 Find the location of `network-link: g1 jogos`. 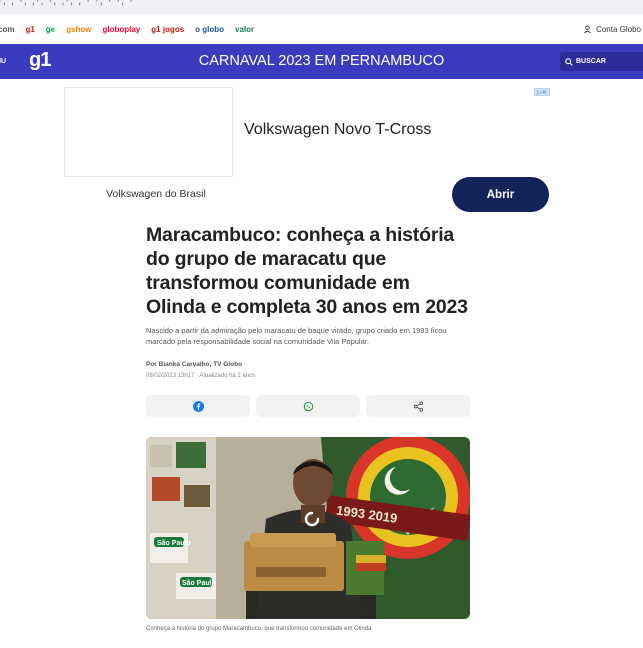

network-link: g1 jogos is located at coordinates (167, 29).